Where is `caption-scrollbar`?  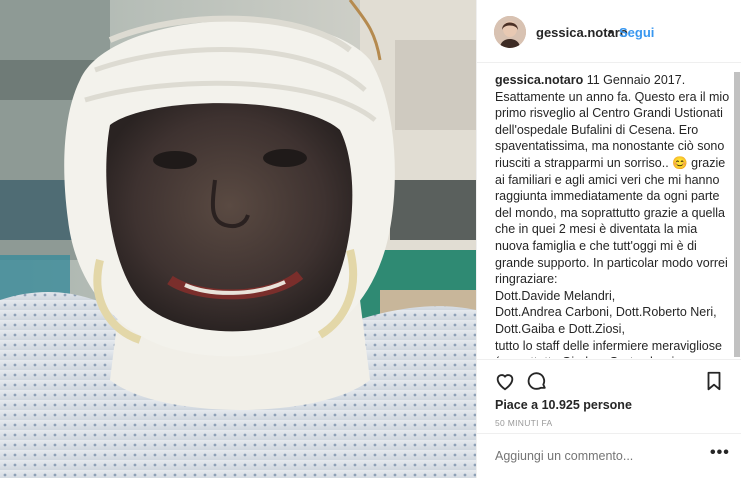 caption-scrollbar is located at coordinates (737, 217).